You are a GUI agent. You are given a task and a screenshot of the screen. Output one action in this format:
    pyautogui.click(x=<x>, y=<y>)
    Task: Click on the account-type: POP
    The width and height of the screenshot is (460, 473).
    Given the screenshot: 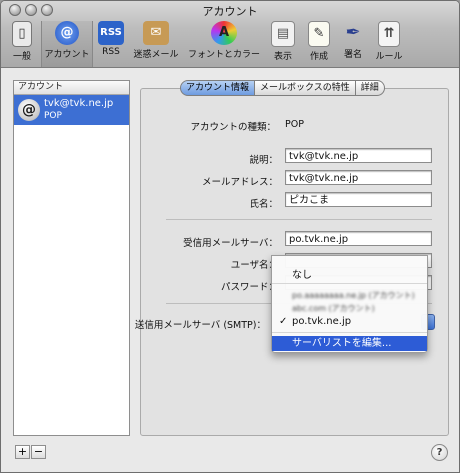 What is the action you would take?
    pyautogui.click(x=53, y=116)
    